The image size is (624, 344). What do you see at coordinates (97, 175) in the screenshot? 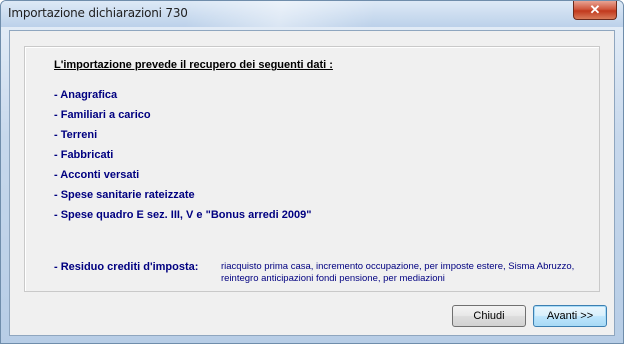
I see `list-item-acconti: - Acconti versati` at bounding box center [97, 175].